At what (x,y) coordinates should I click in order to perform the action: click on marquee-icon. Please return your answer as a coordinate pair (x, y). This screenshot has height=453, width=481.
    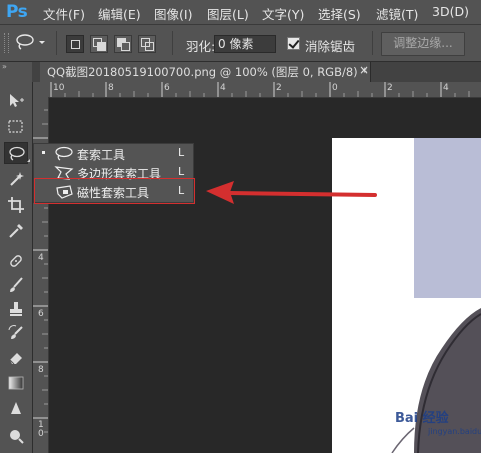
    Looking at the image, I should click on (15, 126).